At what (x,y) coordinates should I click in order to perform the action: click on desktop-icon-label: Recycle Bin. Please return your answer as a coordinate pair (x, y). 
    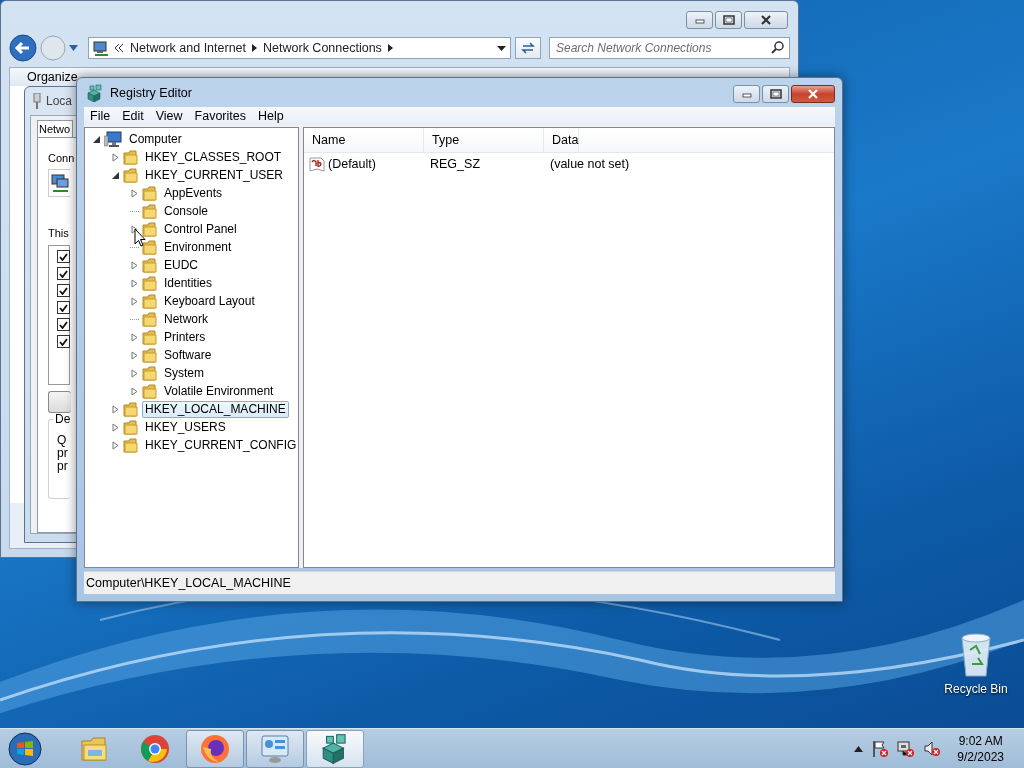
    Looking at the image, I should click on (976, 689).